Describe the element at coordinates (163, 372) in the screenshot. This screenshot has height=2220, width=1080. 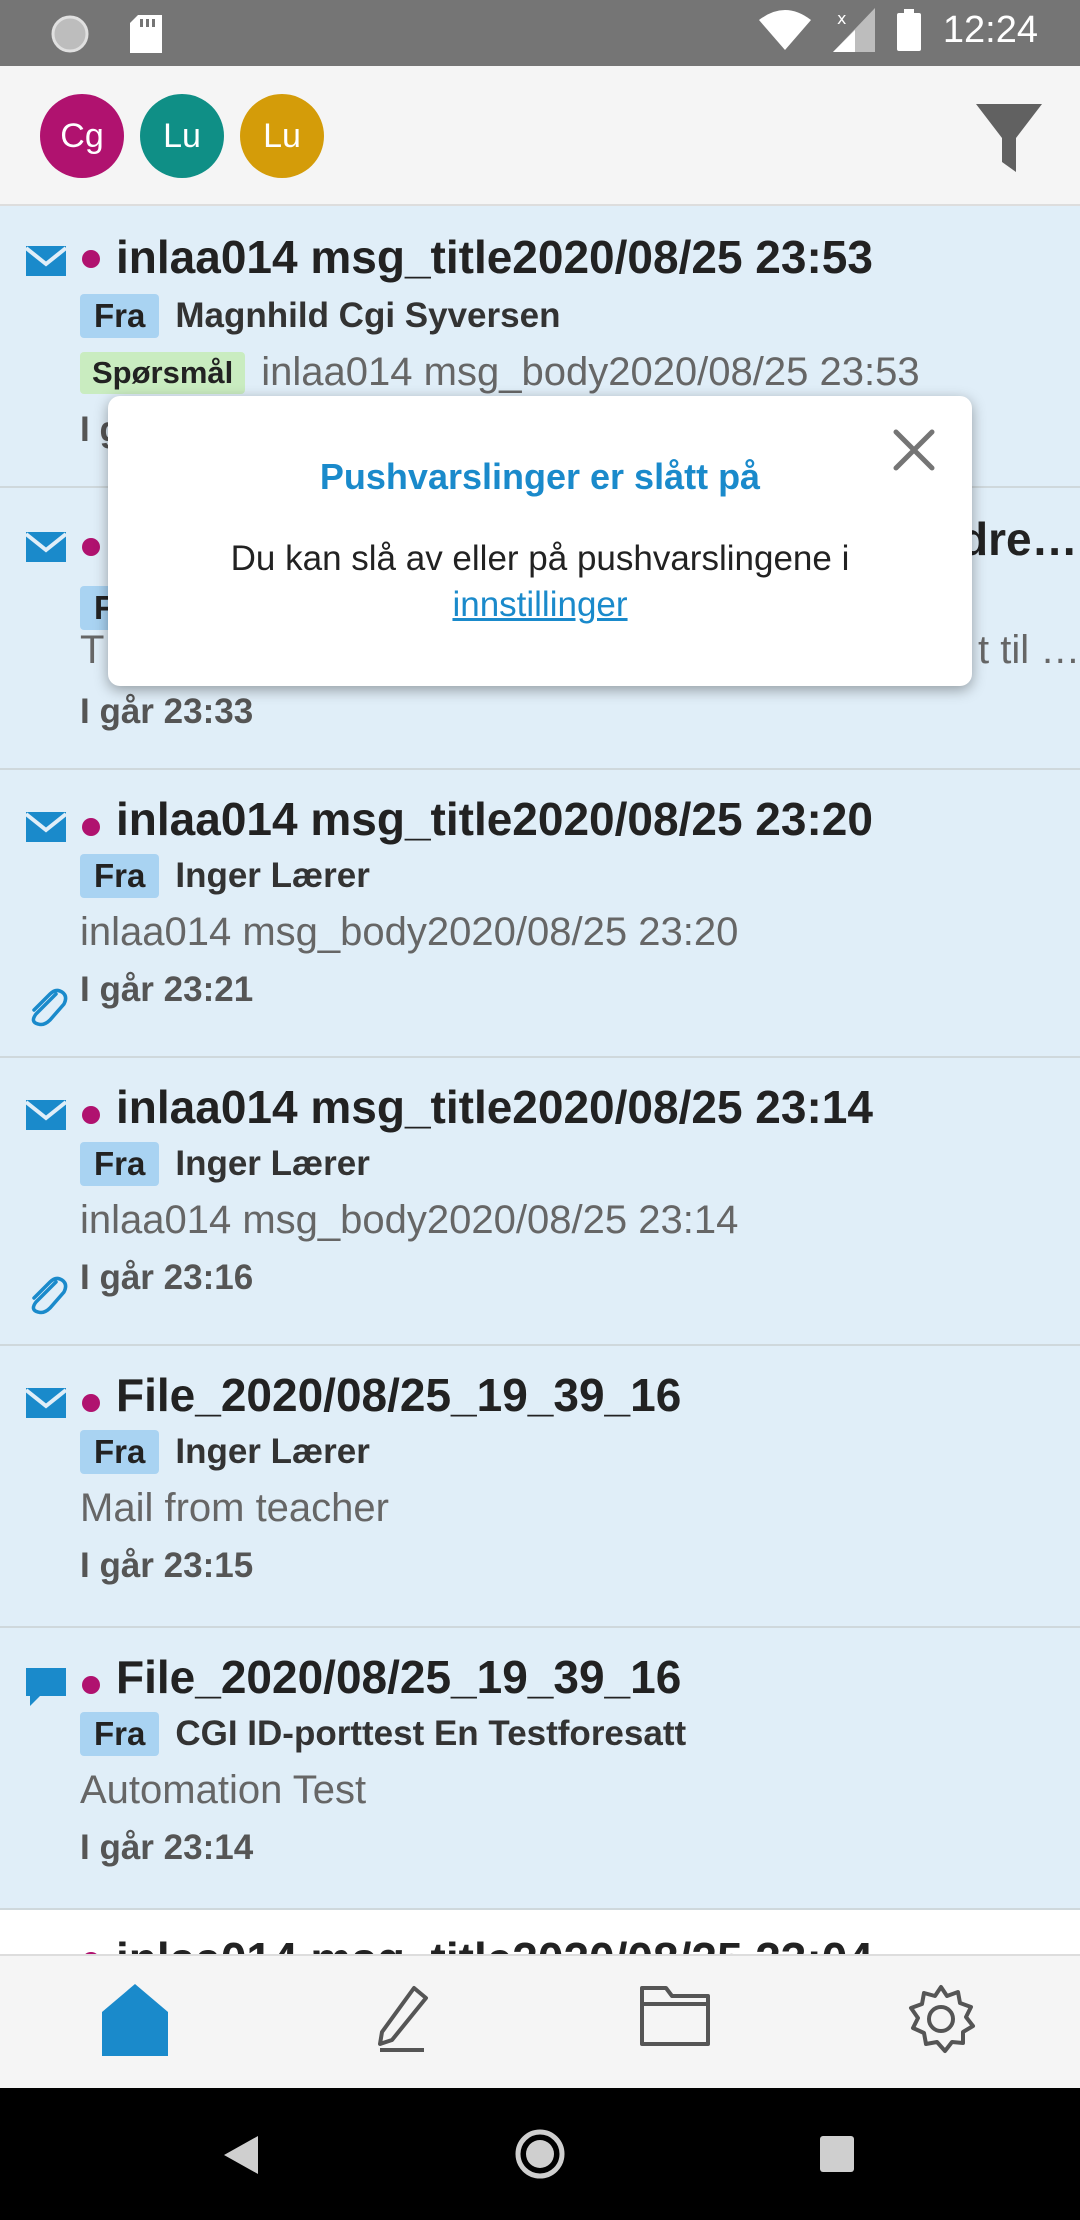
I see `category-tag: Spørsmål` at that location.